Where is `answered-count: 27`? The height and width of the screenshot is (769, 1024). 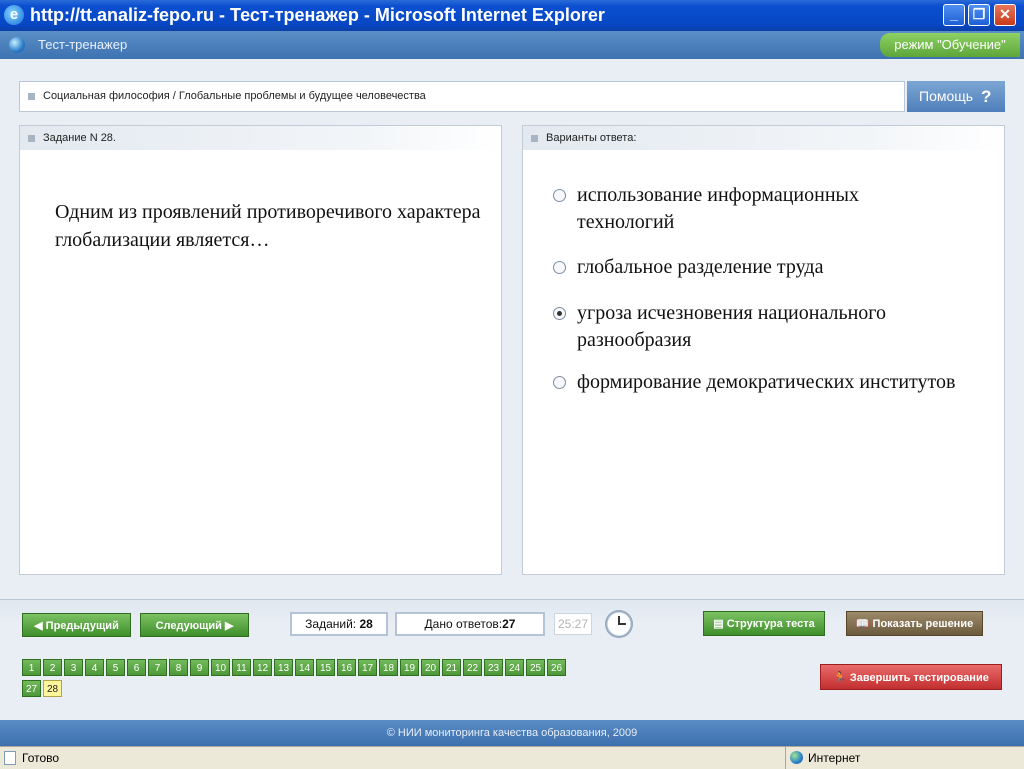
answered-count: 27 is located at coordinates (509, 624).